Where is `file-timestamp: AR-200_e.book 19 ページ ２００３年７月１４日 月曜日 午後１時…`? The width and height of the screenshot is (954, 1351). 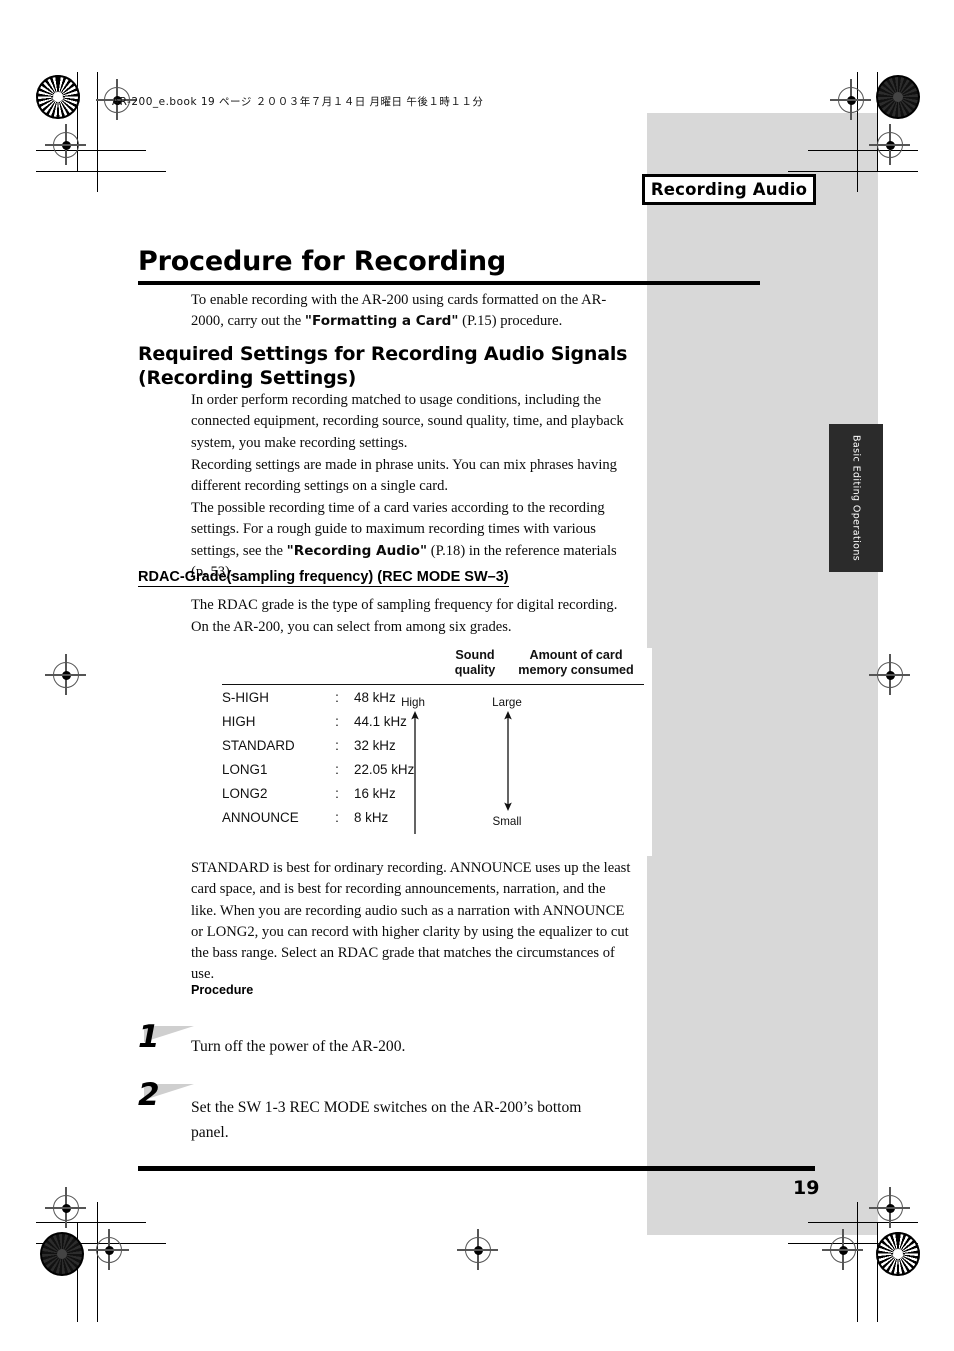
file-timestamp: AR-200_e.book 19 ページ ２００３年７月１４日 月曜日 午後１時… is located at coordinates (298, 102).